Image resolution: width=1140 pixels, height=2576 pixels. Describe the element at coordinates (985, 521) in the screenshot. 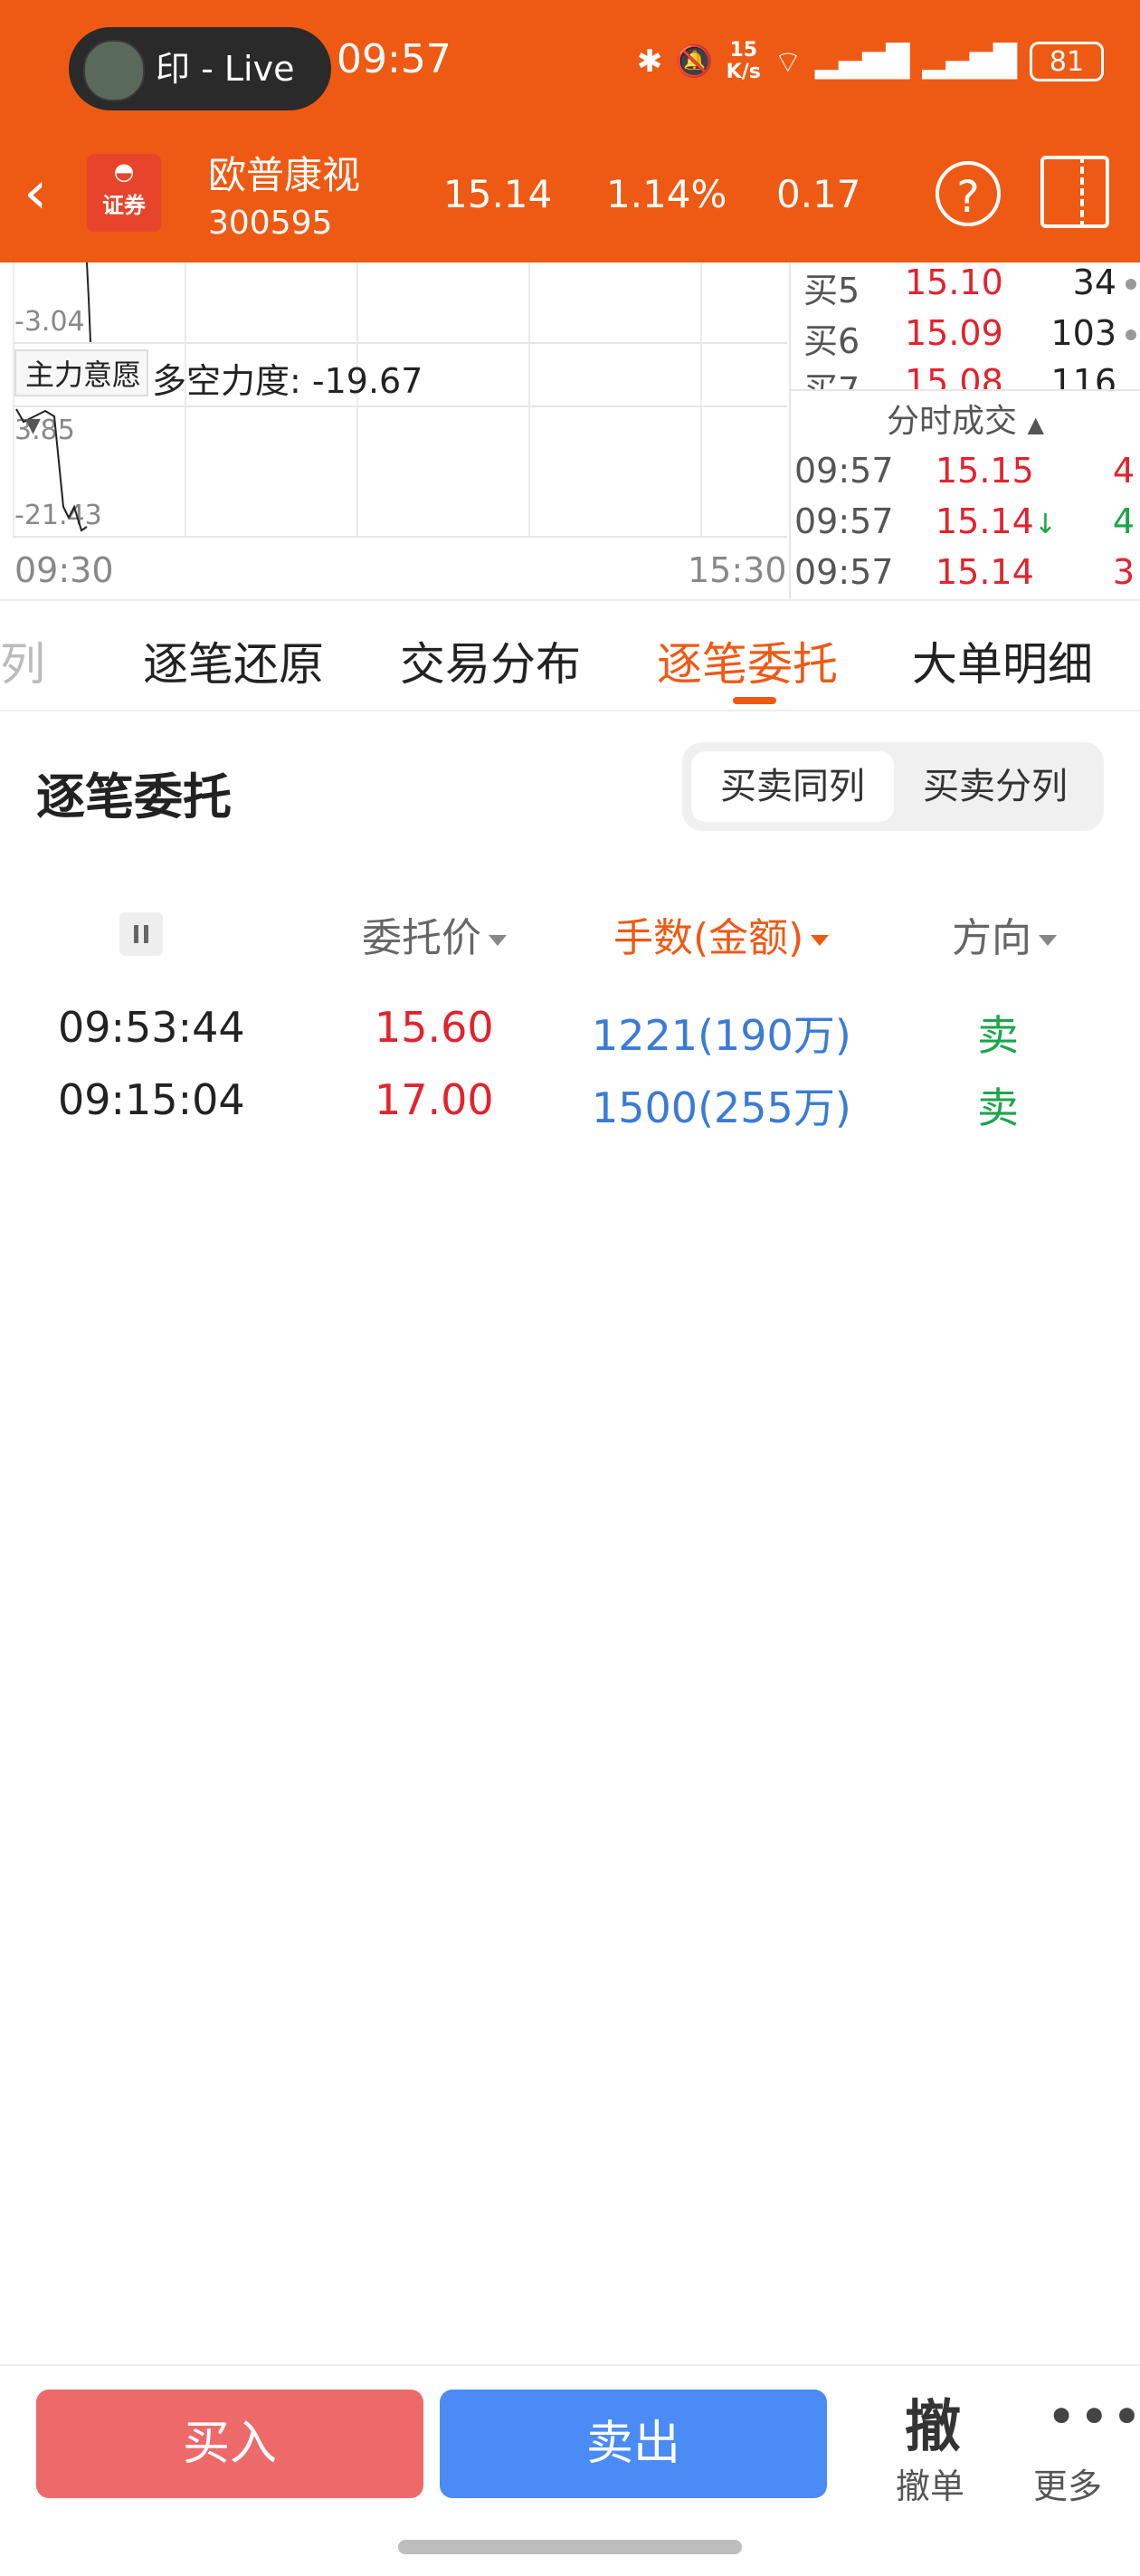

I see `trade-price-value: 15.14` at that location.